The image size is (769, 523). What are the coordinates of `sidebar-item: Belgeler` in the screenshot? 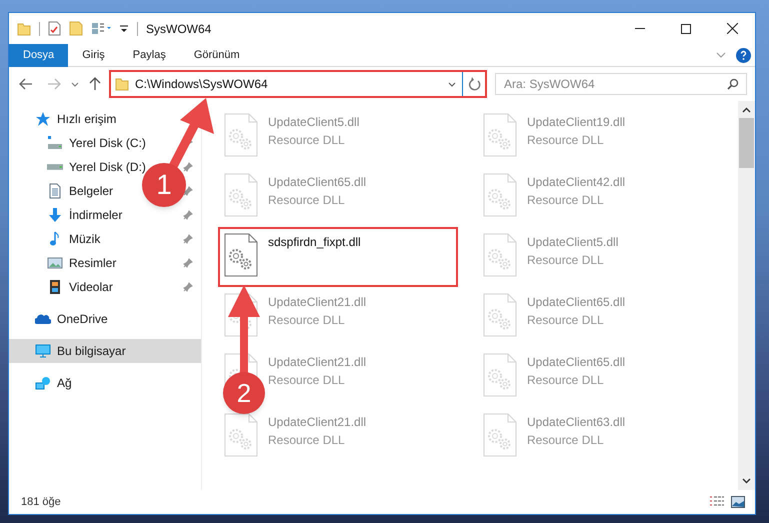 It's located at (91, 191).